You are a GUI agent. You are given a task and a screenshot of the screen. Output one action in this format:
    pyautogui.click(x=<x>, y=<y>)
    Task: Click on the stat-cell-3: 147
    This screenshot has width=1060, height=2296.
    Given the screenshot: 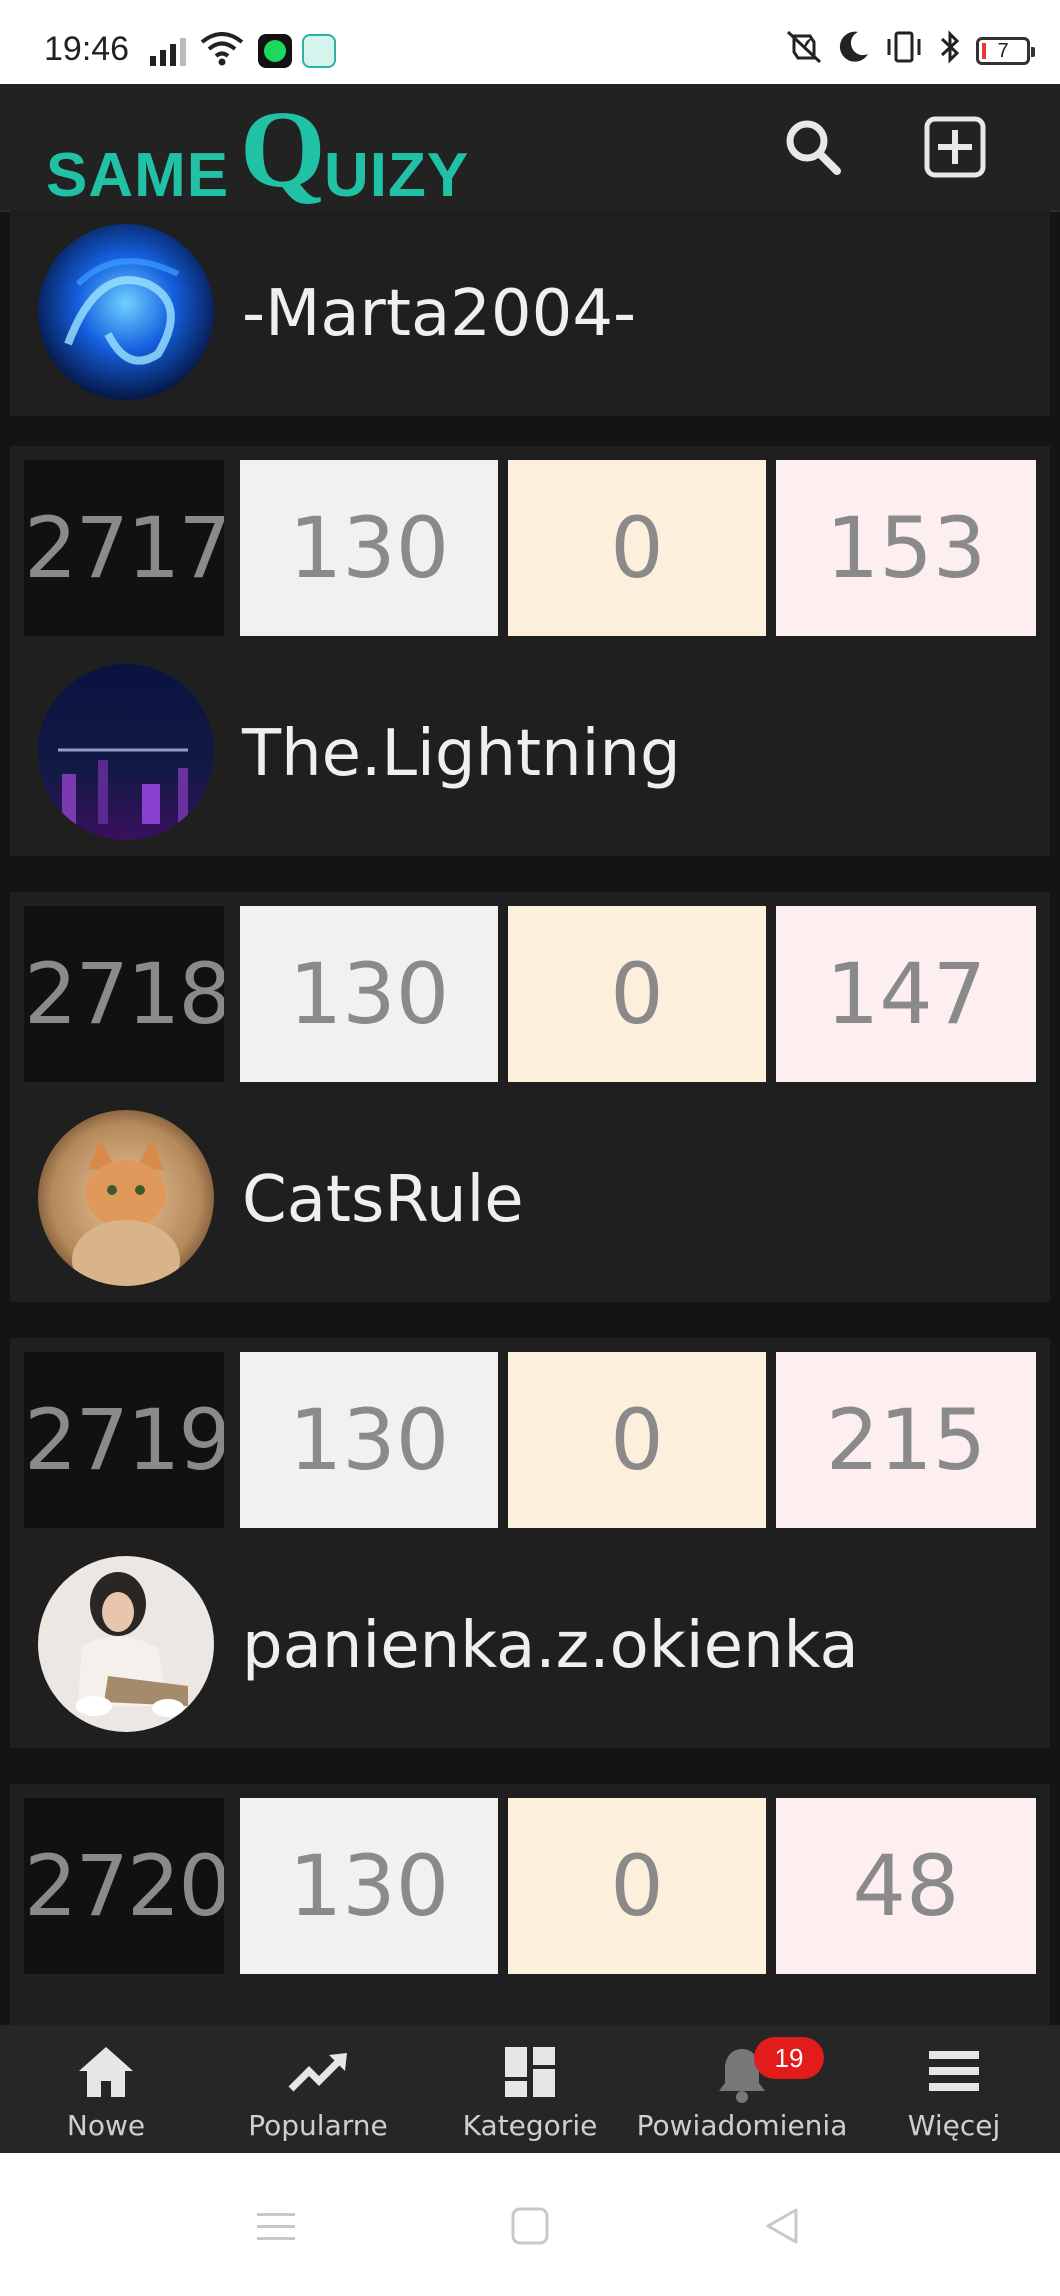 What is the action you would take?
    pyautogui.click(x=906, y=994)
    